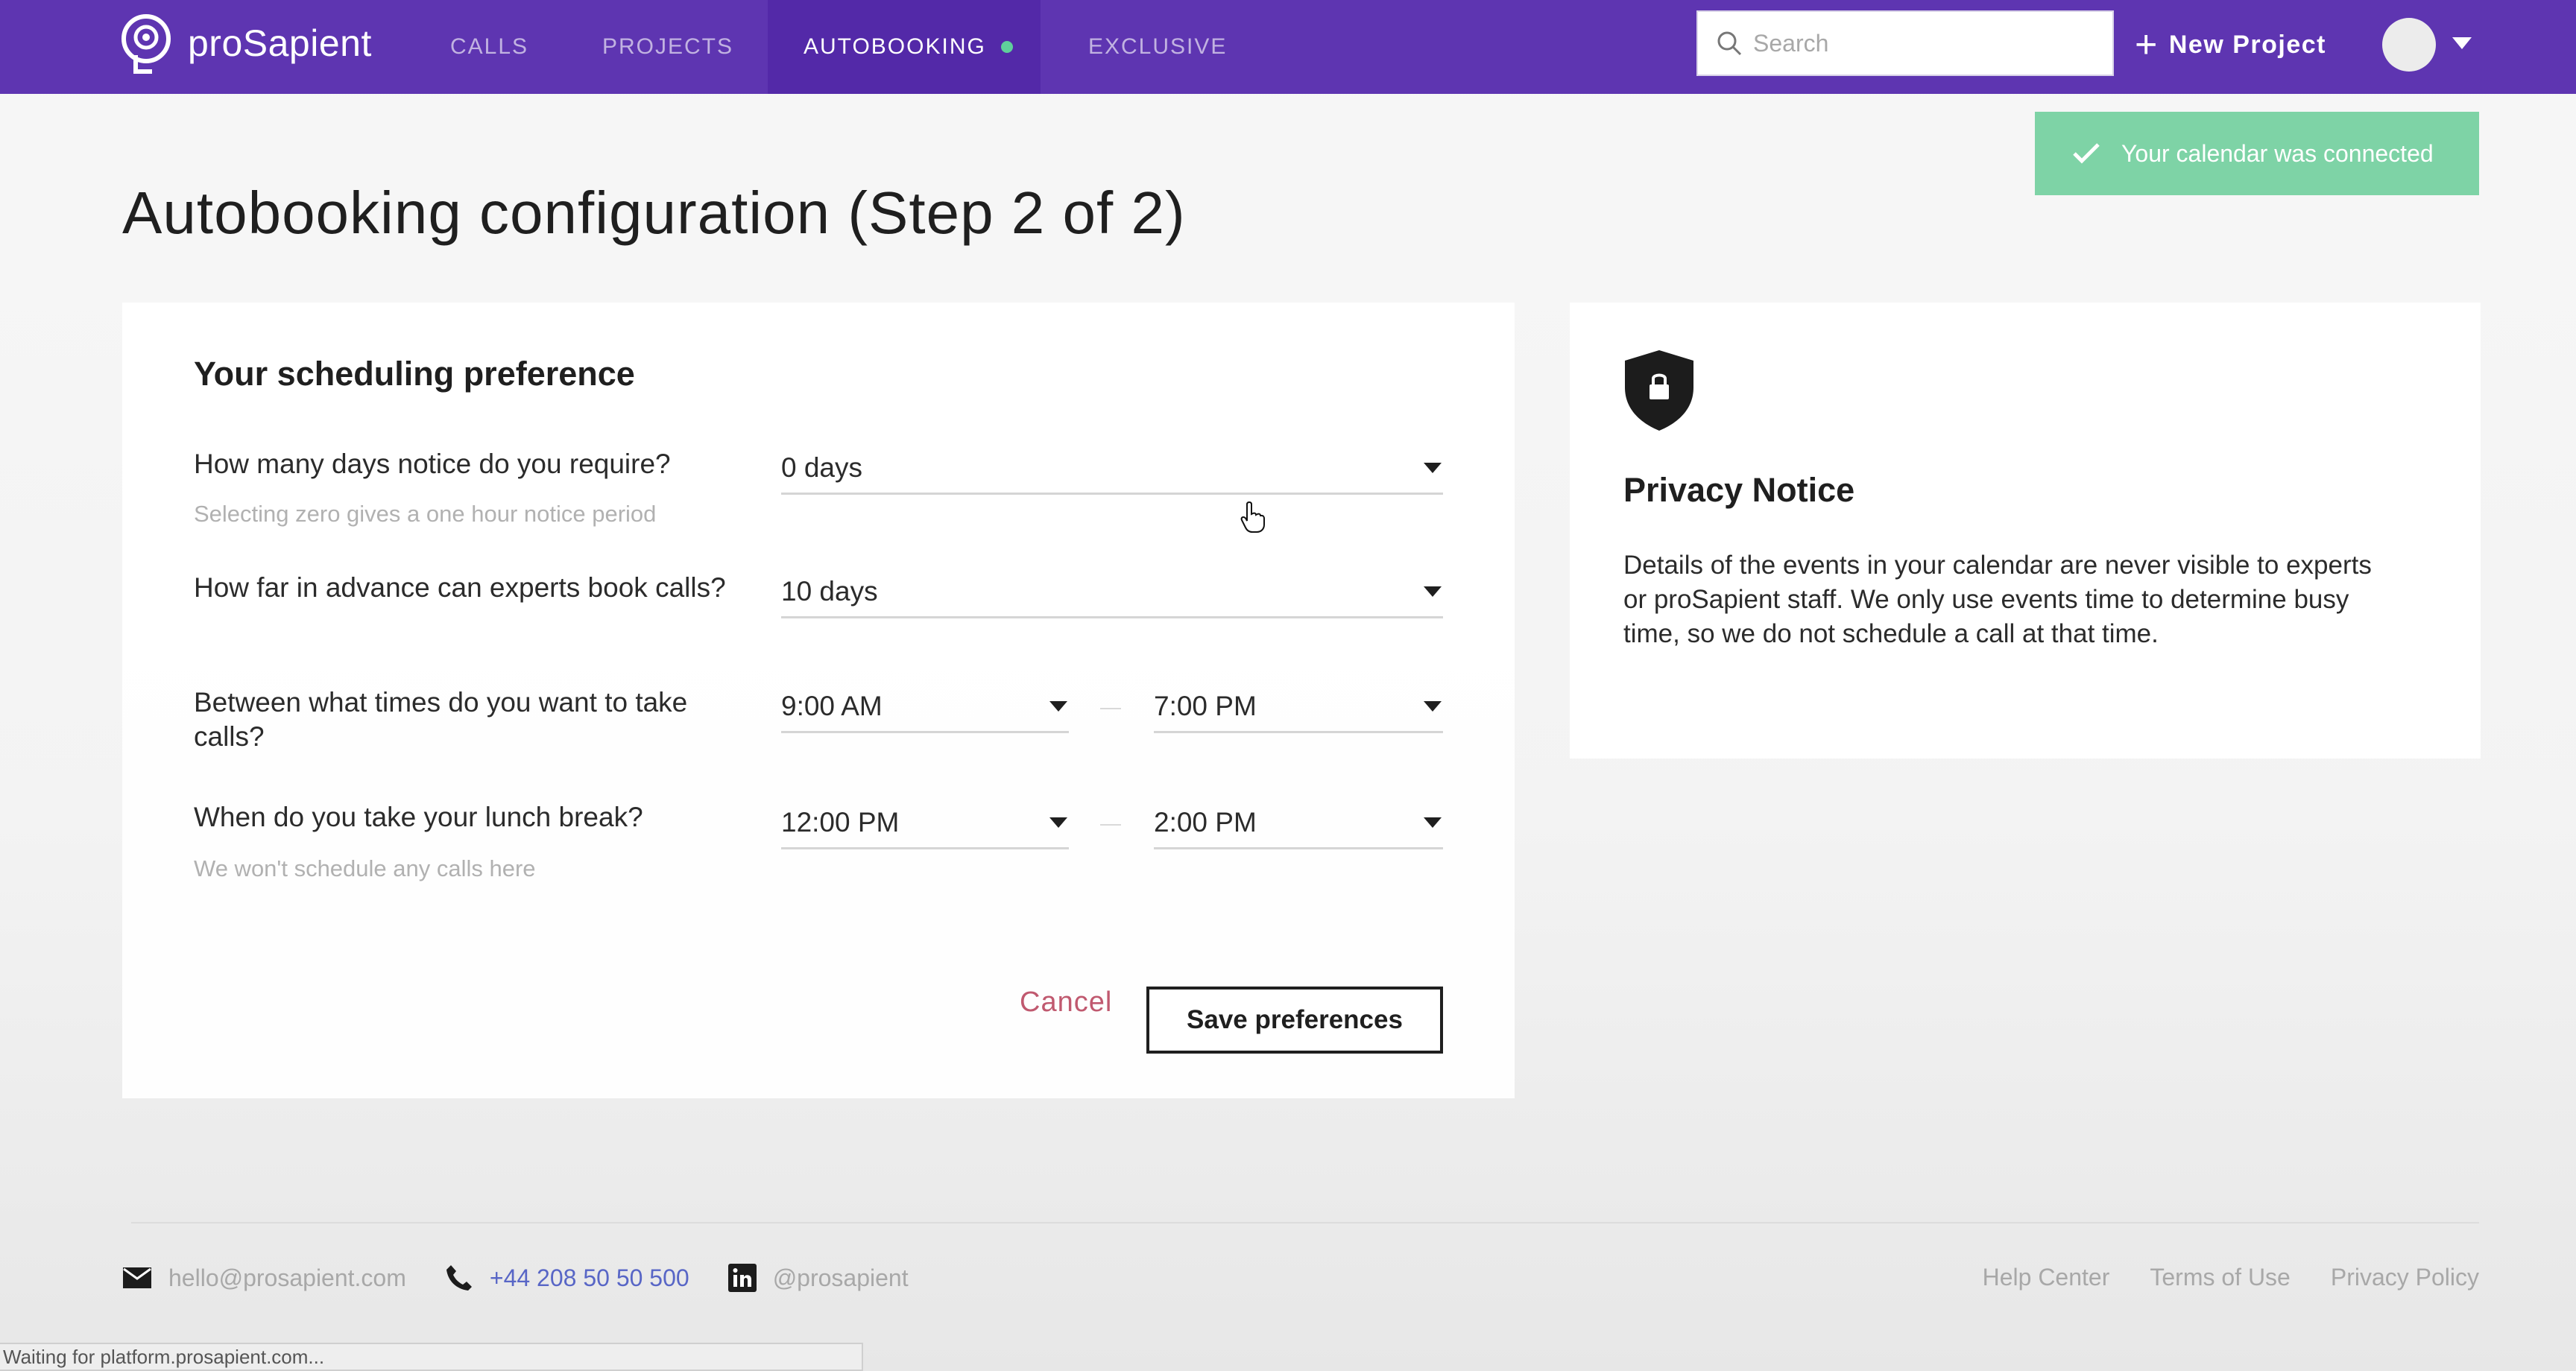 Image resolution: width=2576 pixels, height=1371 pixels. What do you see at coordinates (742, 1278) in the screenshot?
I see `linkedin-icon` at bounding box center [742, 1278].